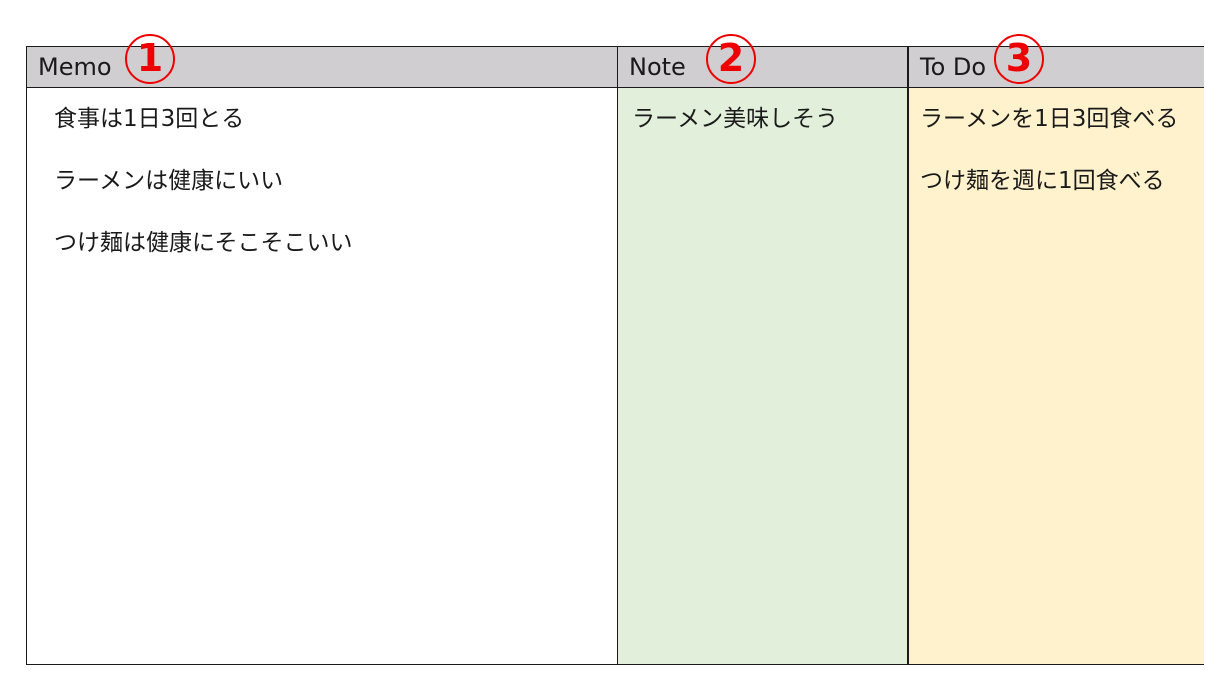 The image size is (1229, 686). Describe the element at coordinates (1019, 59) in the screenshot. I see `circled-number-3: 3` at that location.